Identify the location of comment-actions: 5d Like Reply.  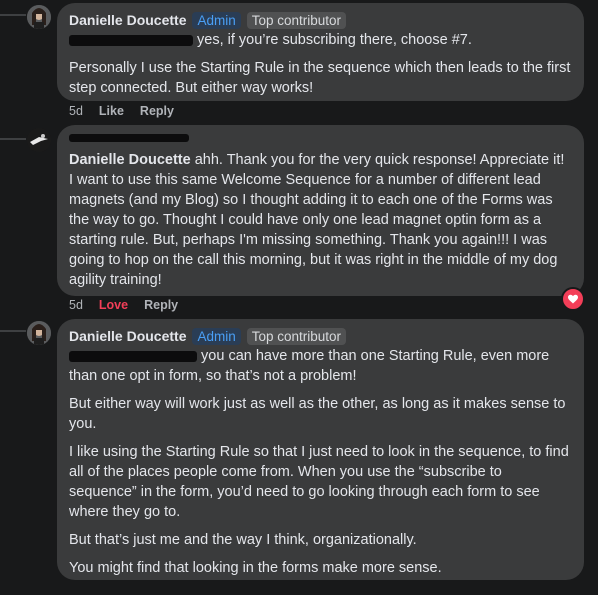
(121, 111).